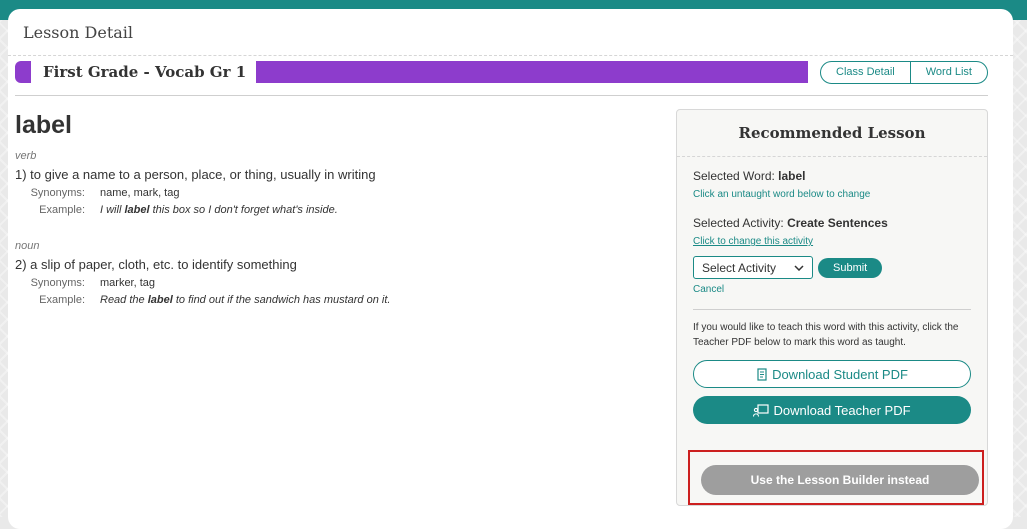  I want to click on header-divider, so click(501, 95).